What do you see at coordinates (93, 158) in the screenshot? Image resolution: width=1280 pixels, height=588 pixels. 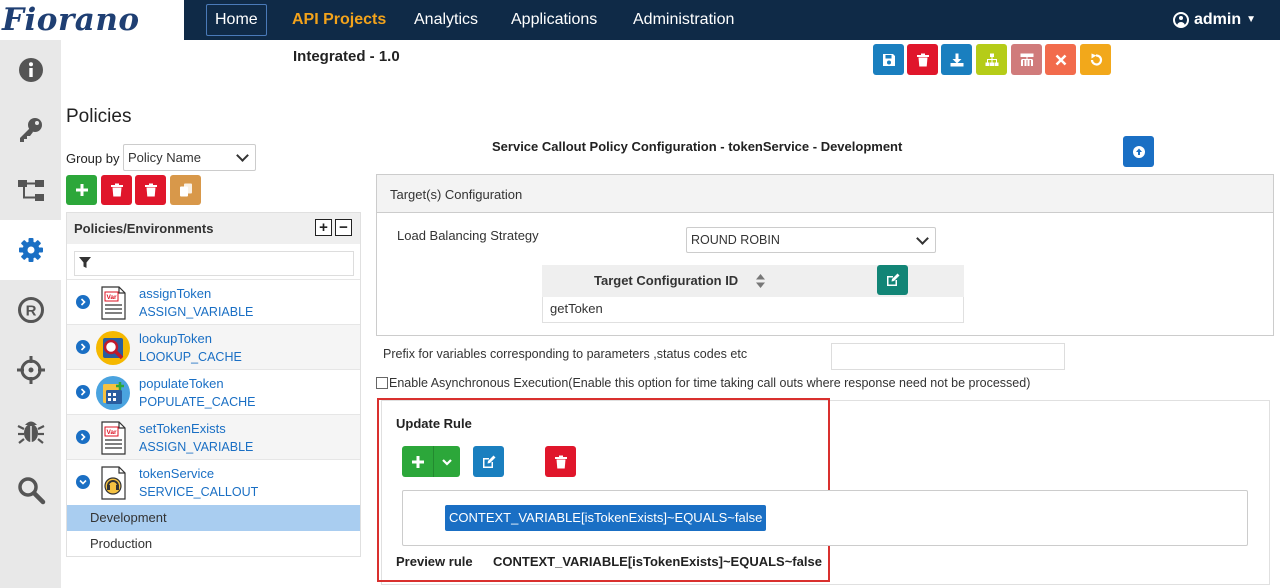 I see `group-by-label: Group by` at bounding box center [93, 158].